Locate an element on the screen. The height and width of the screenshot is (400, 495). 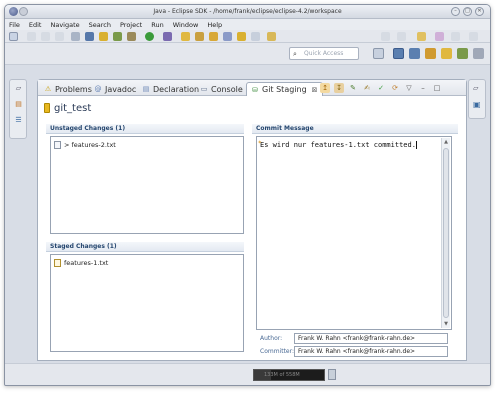
perspective-bar: ⌕ Quick Access is located at coordinates (247, 54).